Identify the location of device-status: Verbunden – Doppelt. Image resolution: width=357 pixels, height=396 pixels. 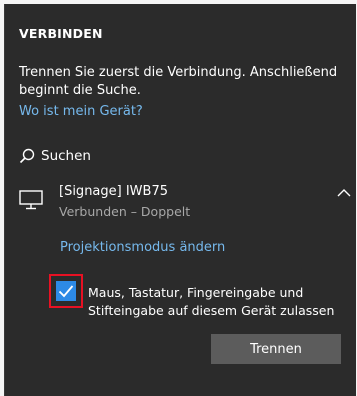
(125, 211).